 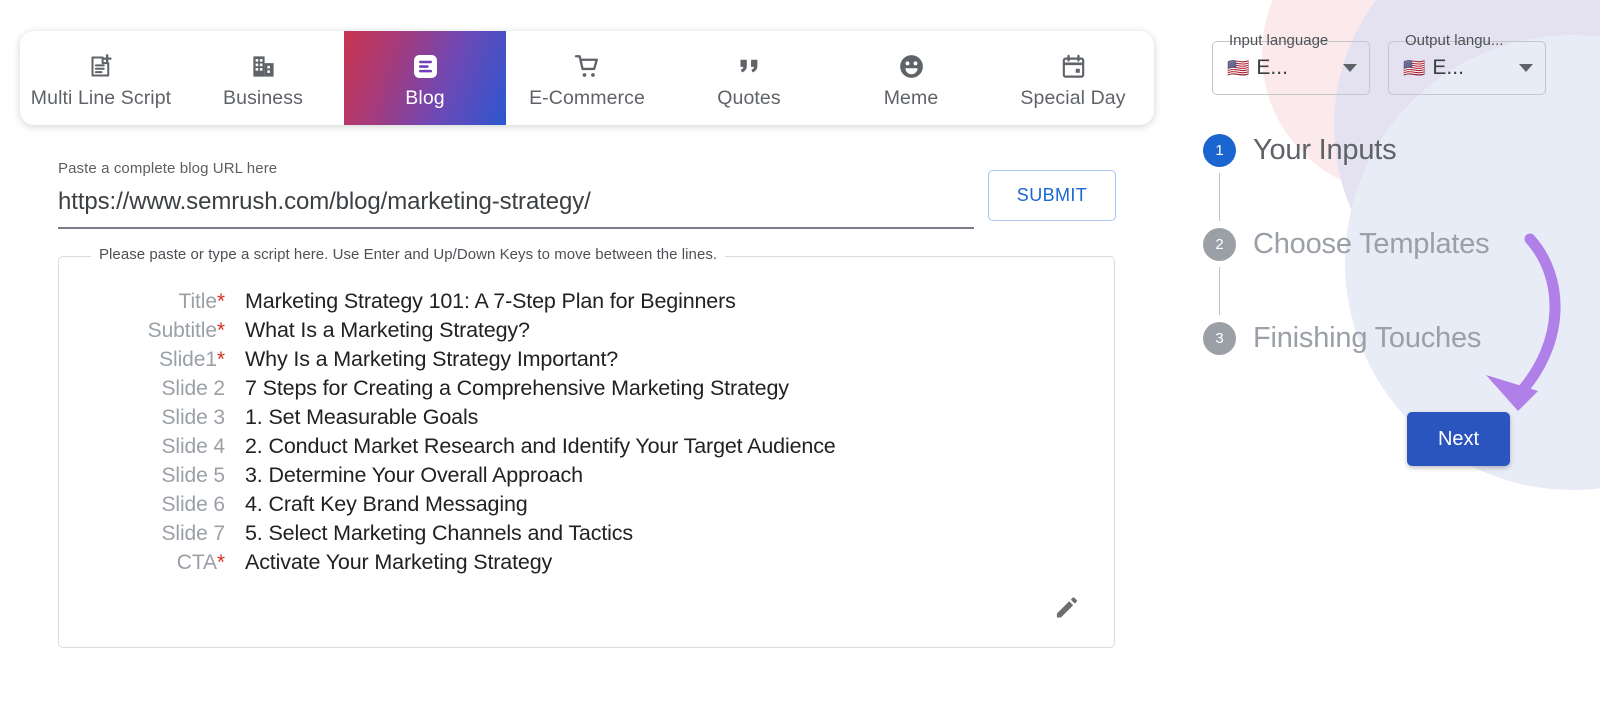 I want to click on tab-multi-line-script: Multi Line Script, so click(x=101, y=78).